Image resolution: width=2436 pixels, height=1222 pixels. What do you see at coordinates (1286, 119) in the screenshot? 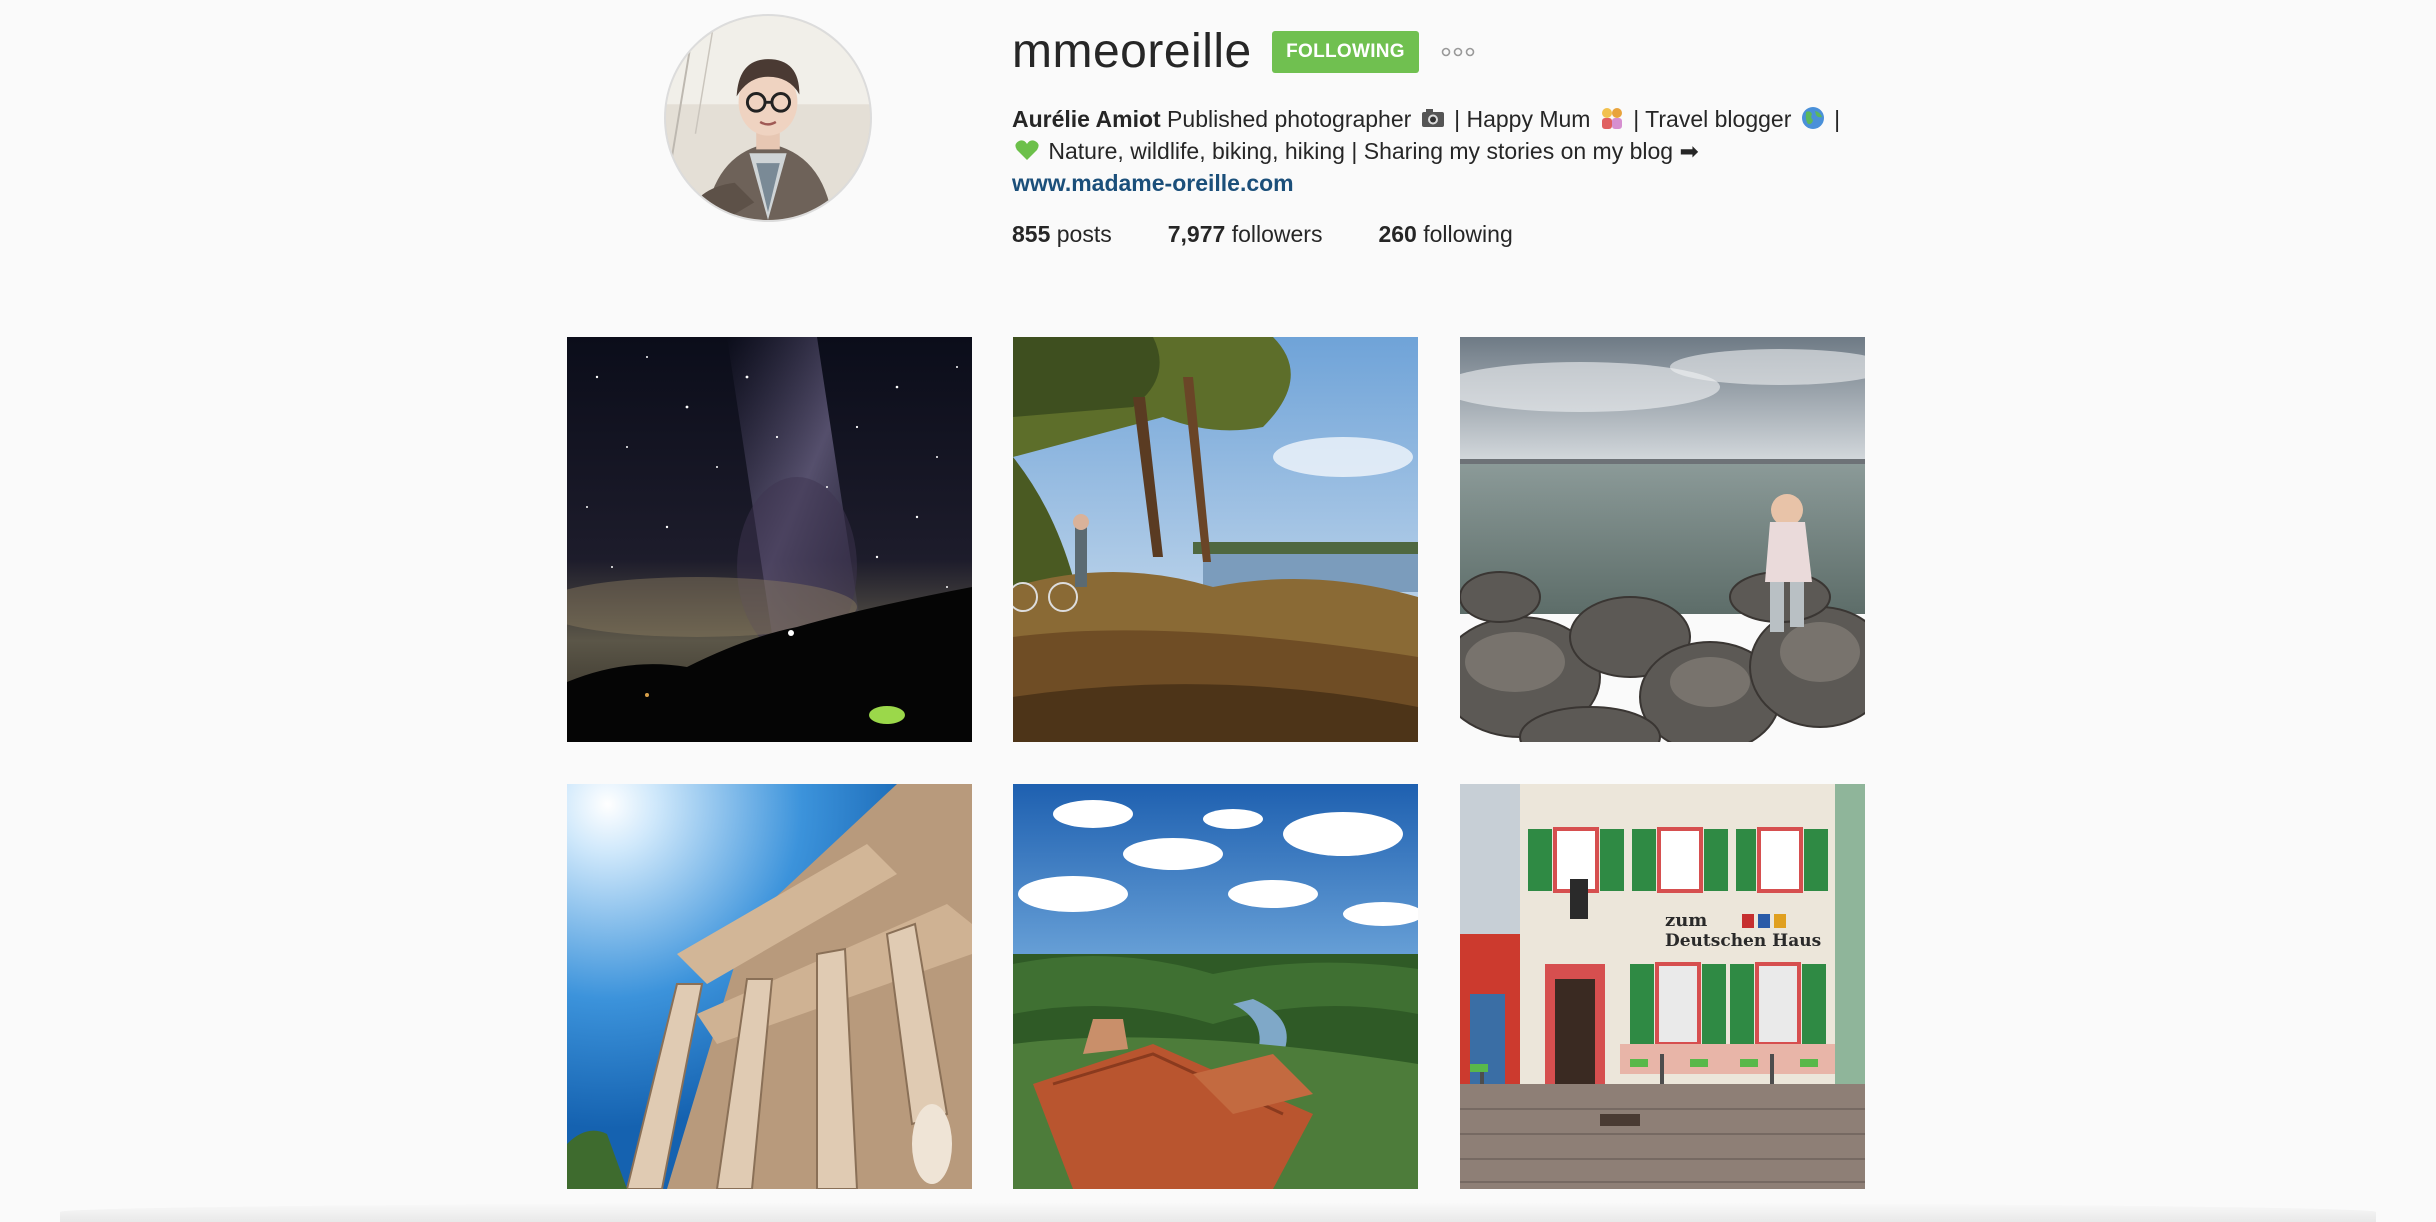
I see `bio-text-photographer: Published photographer` at bounding box center [1286, 119].